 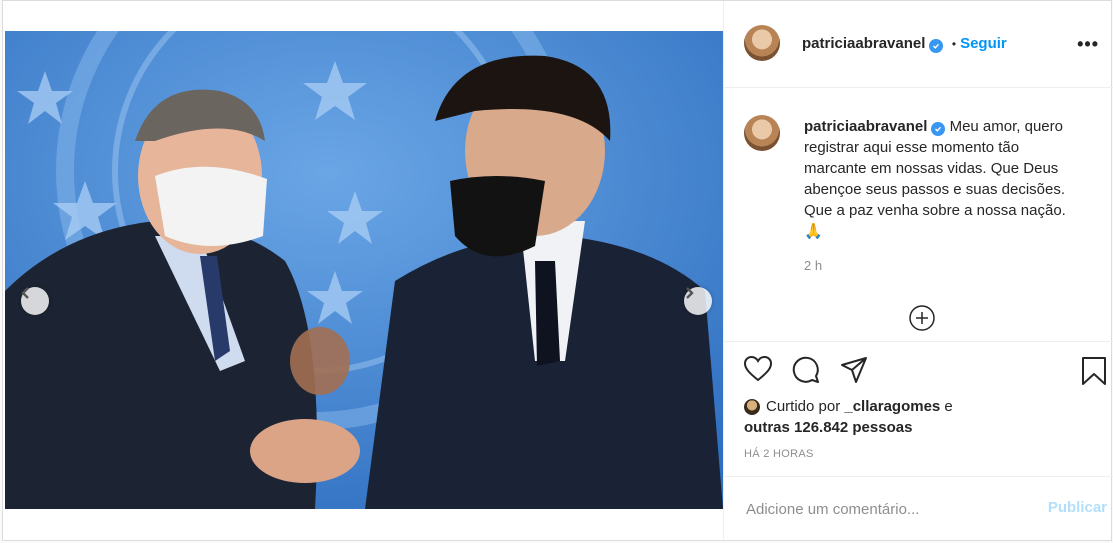 What do you see at coordinates (690, 293) in the screenshot?
I see `chevron-right-icon` at bounding box center [690, 293].